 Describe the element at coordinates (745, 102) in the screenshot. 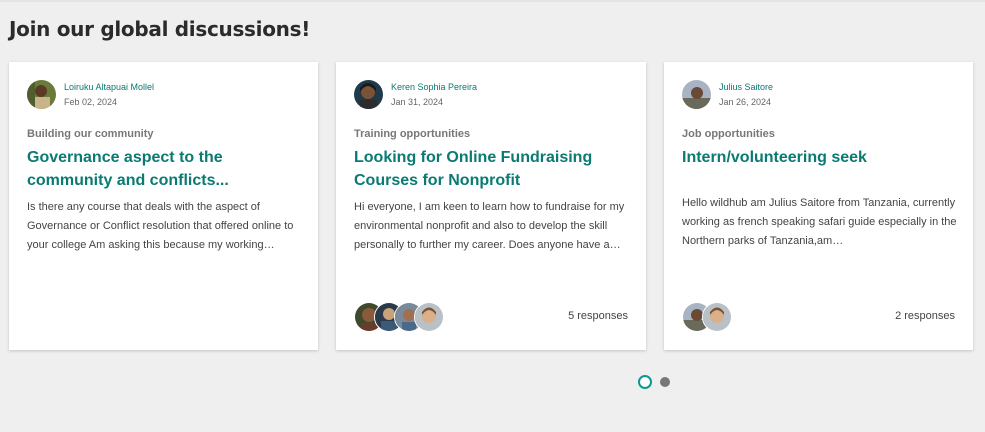

I see `post-date: Jan 26, 2024` at that location.